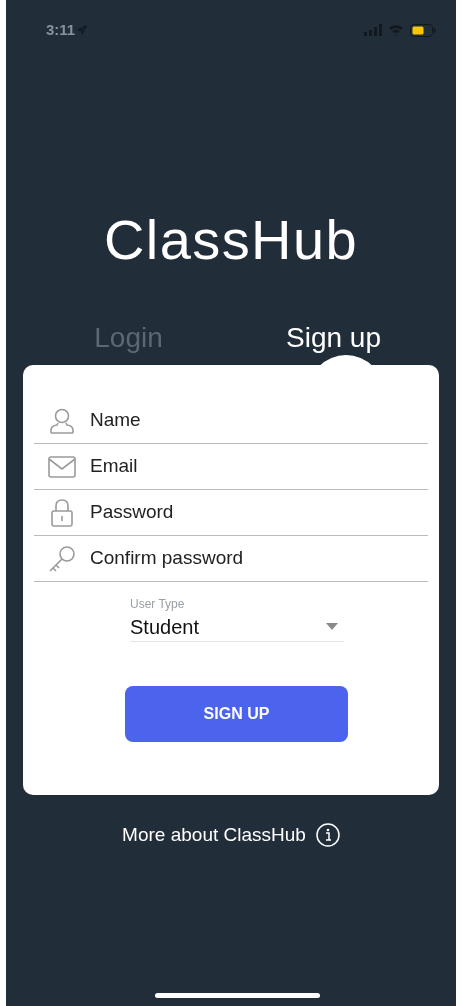 The width and height of the screenshot is (462, 1006). I want to click on app-title: ClassHub, so click(231, 240).